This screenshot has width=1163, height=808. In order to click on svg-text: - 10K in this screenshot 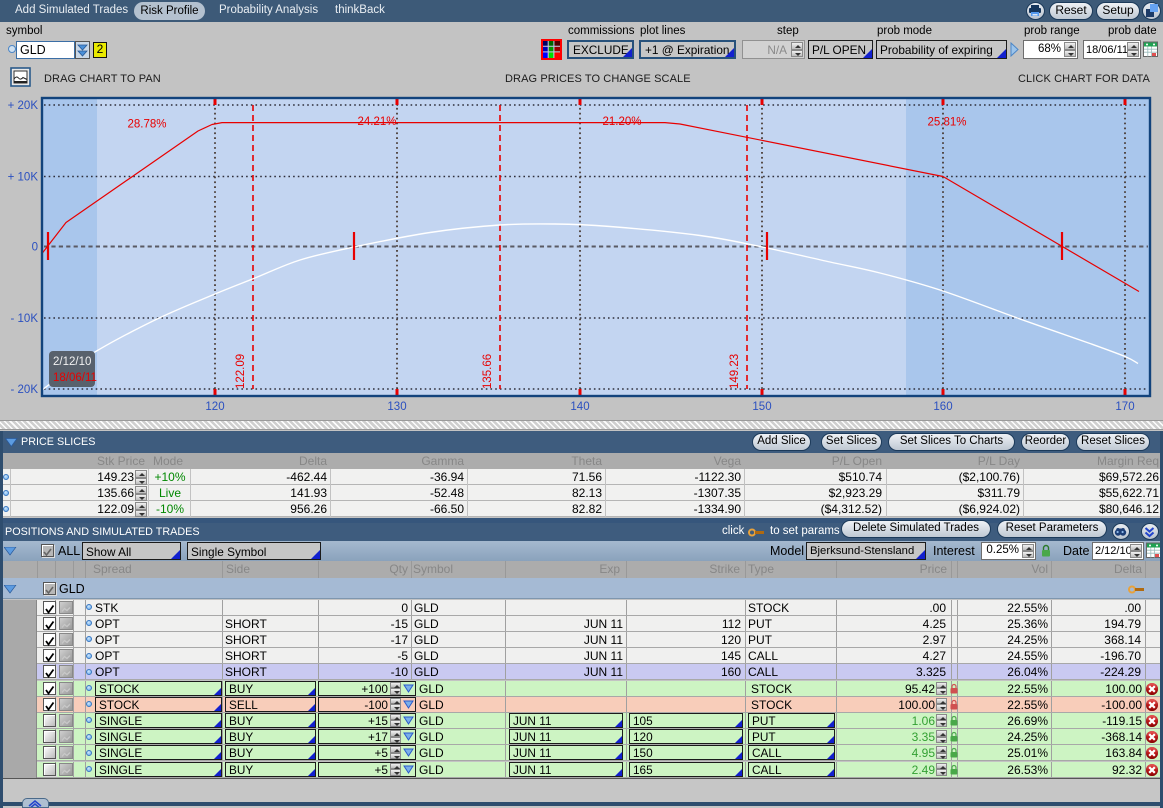, I will do `click(25, 319)`.